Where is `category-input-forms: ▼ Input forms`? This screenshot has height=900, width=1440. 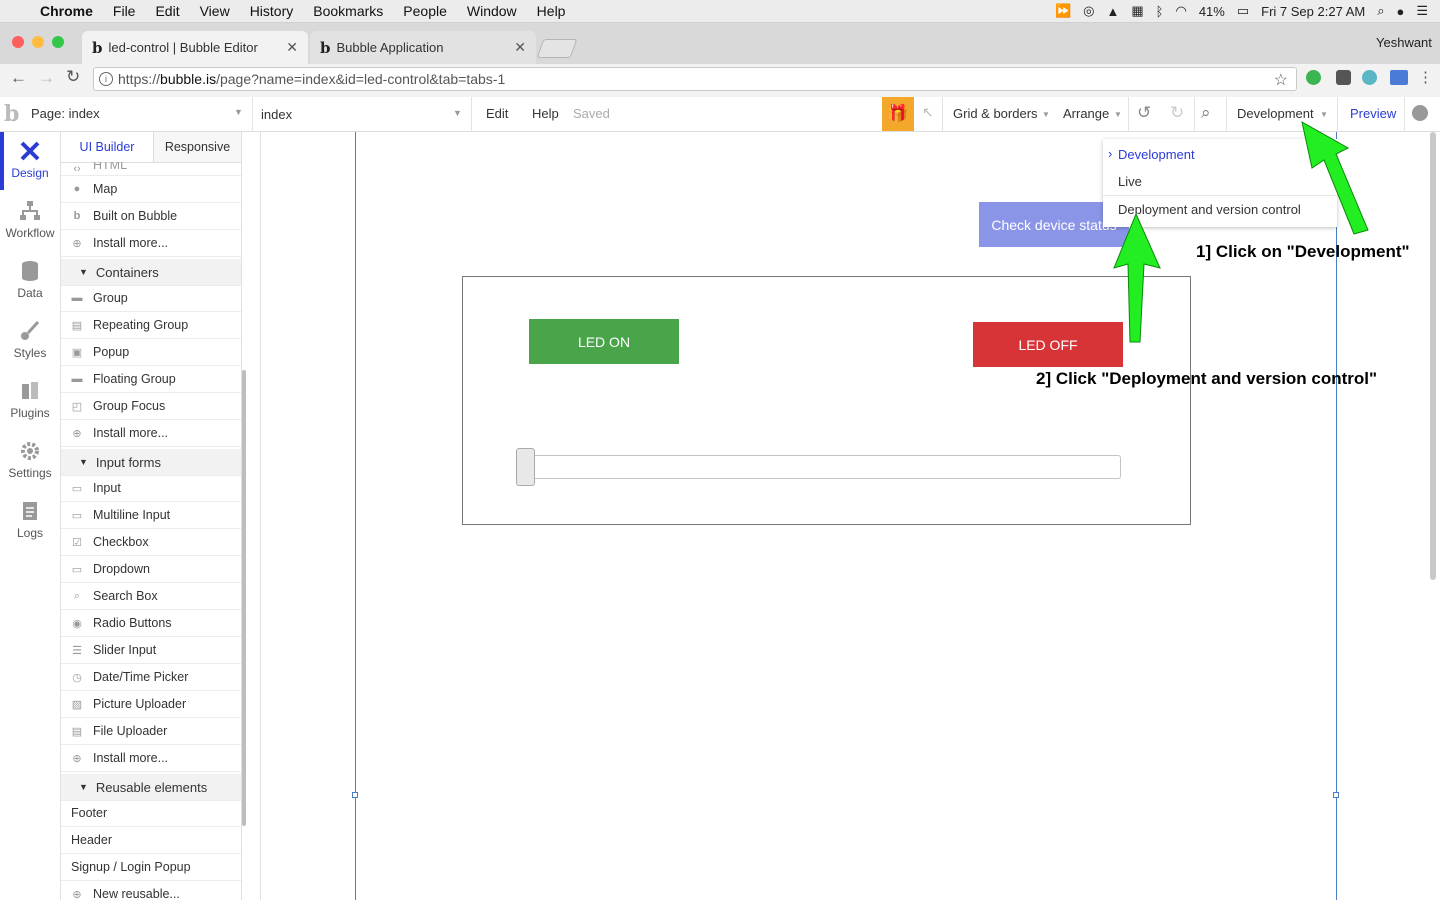
category-input-forms: ▼ Input forms is located at coordinates (151, 462).